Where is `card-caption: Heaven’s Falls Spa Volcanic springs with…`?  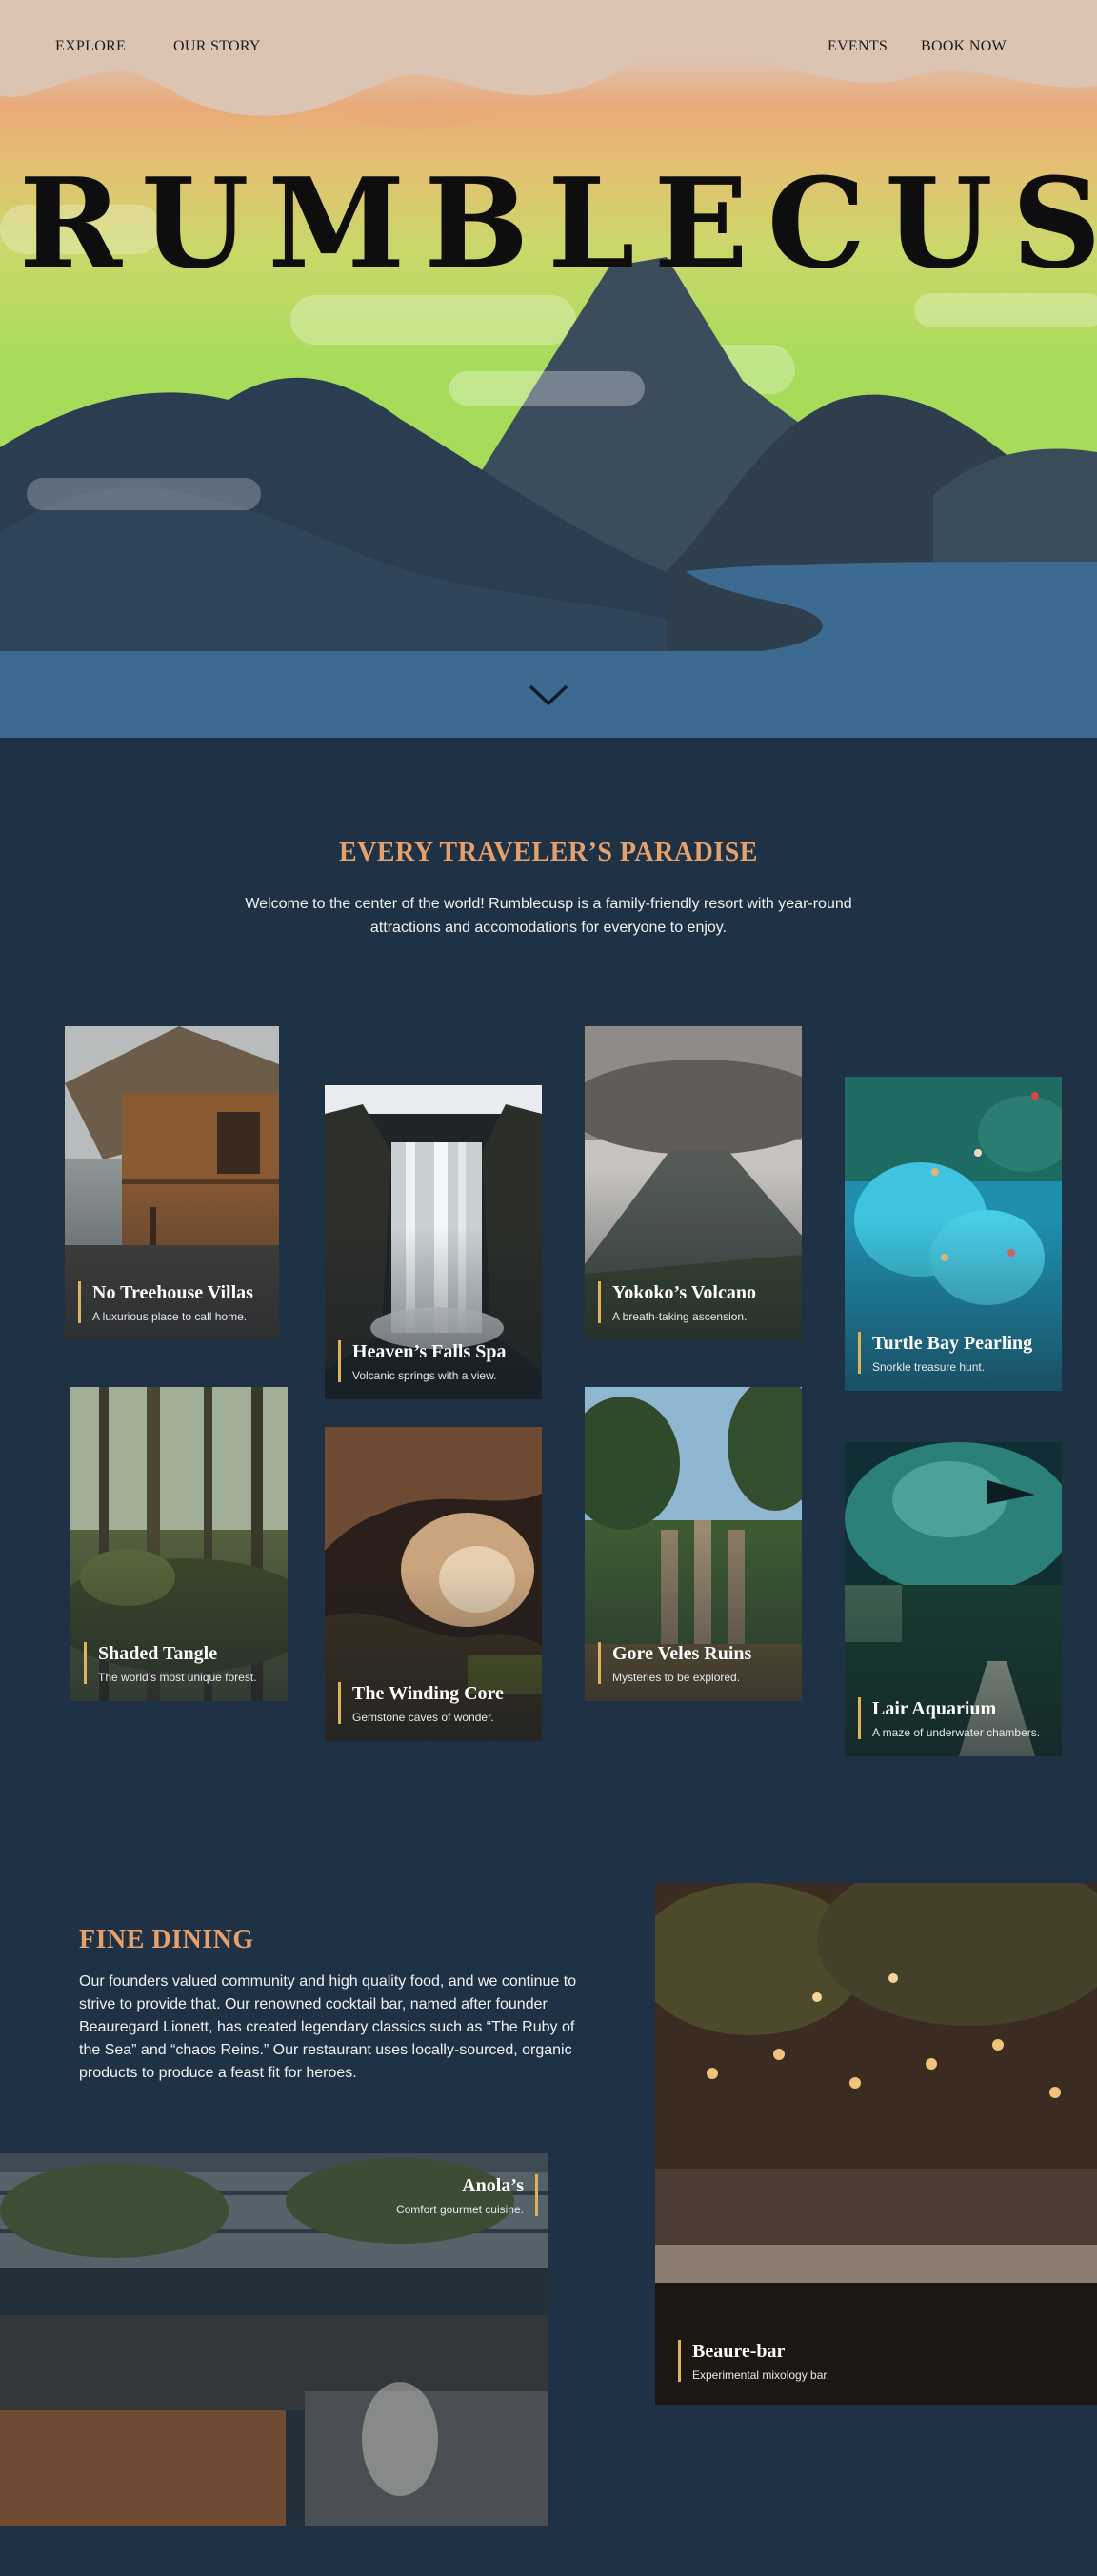 card-caption: Heaven’s Falls Spa Volcanic springs with… is located at coordinates (422, 1361).